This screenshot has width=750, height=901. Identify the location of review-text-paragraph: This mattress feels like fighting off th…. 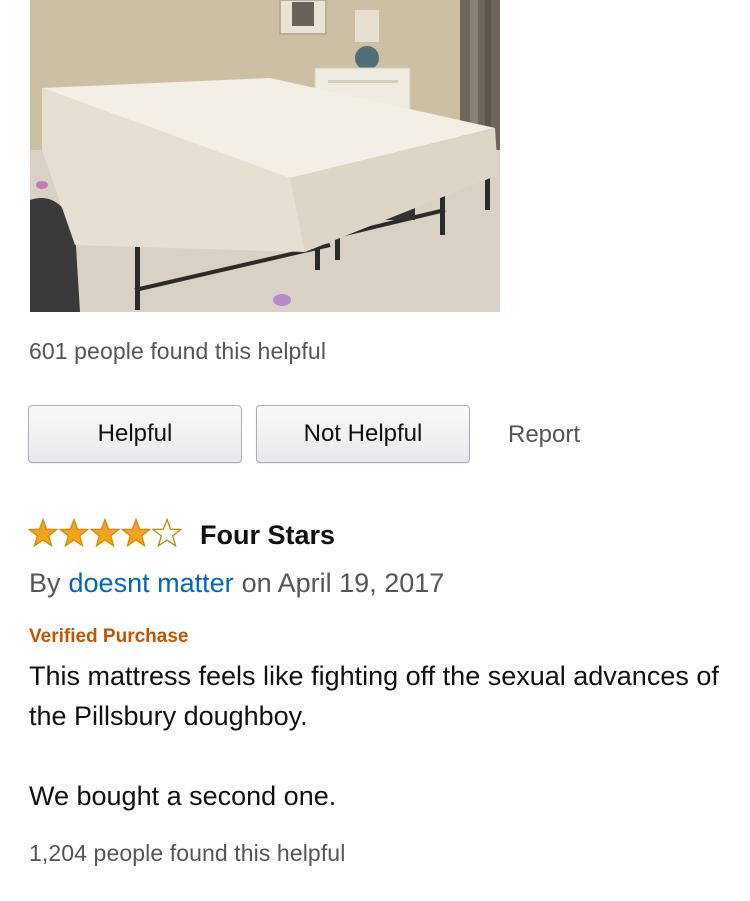
(374, 696).